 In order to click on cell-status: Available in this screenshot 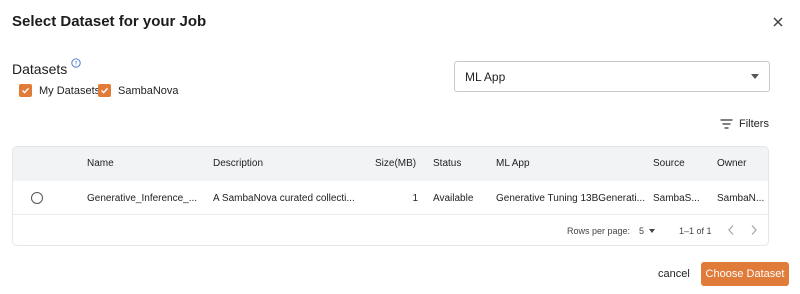, I will do `click(453, 198)`.